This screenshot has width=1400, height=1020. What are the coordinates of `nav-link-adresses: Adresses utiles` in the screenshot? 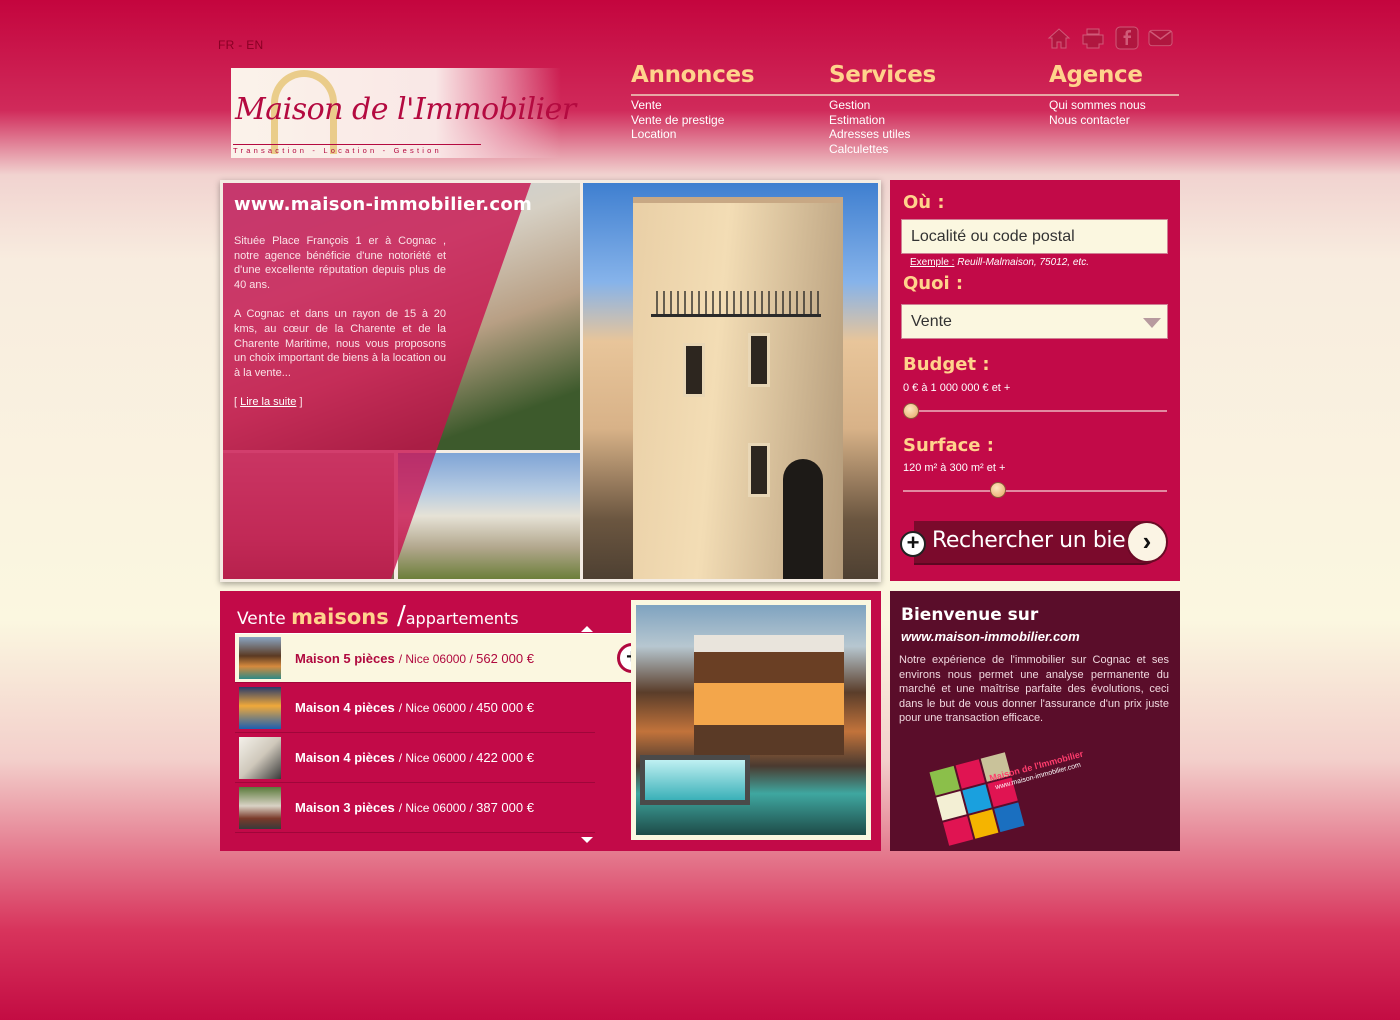 It's located at (882, 134).